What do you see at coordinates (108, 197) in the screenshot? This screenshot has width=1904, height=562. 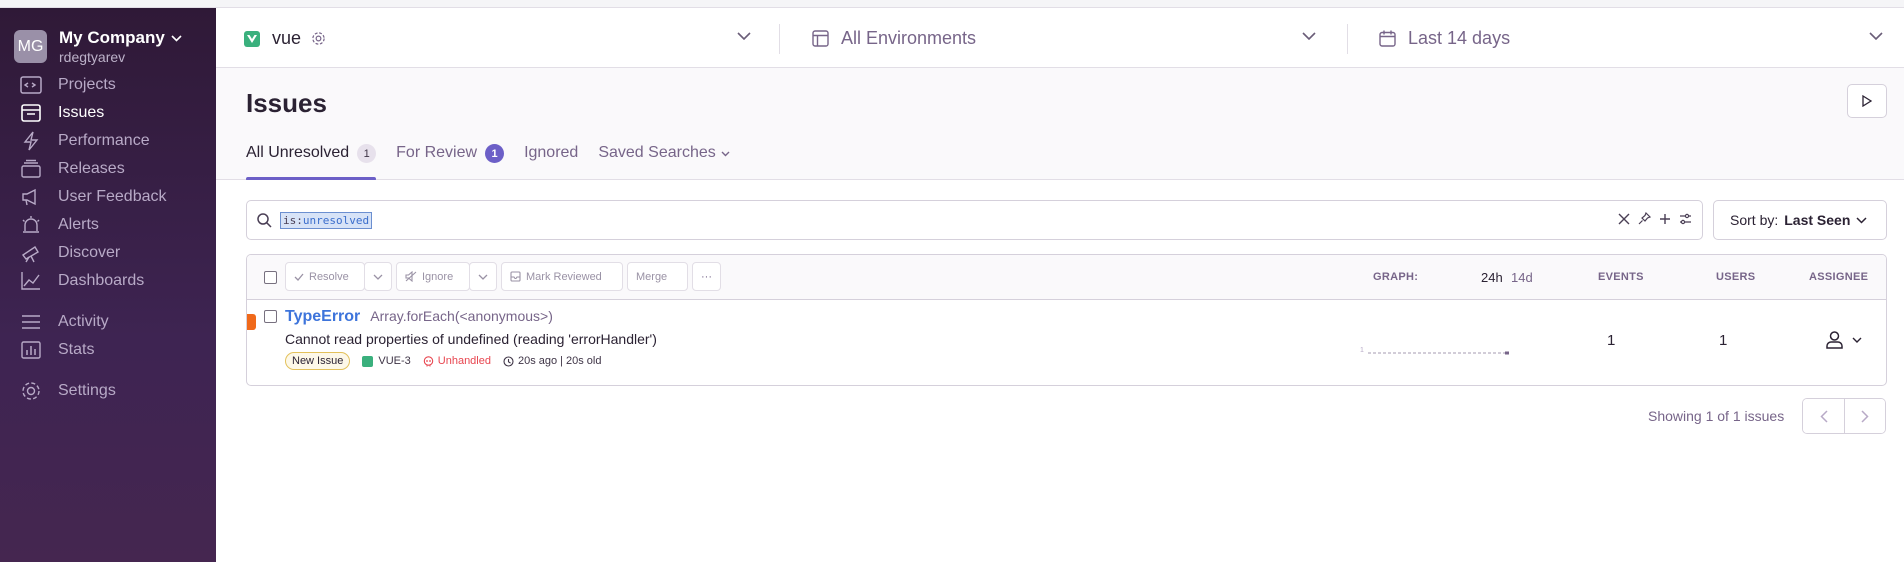 I see `sidebar-item-user-feedback: User Feedback` at bounding box center [108, 197].